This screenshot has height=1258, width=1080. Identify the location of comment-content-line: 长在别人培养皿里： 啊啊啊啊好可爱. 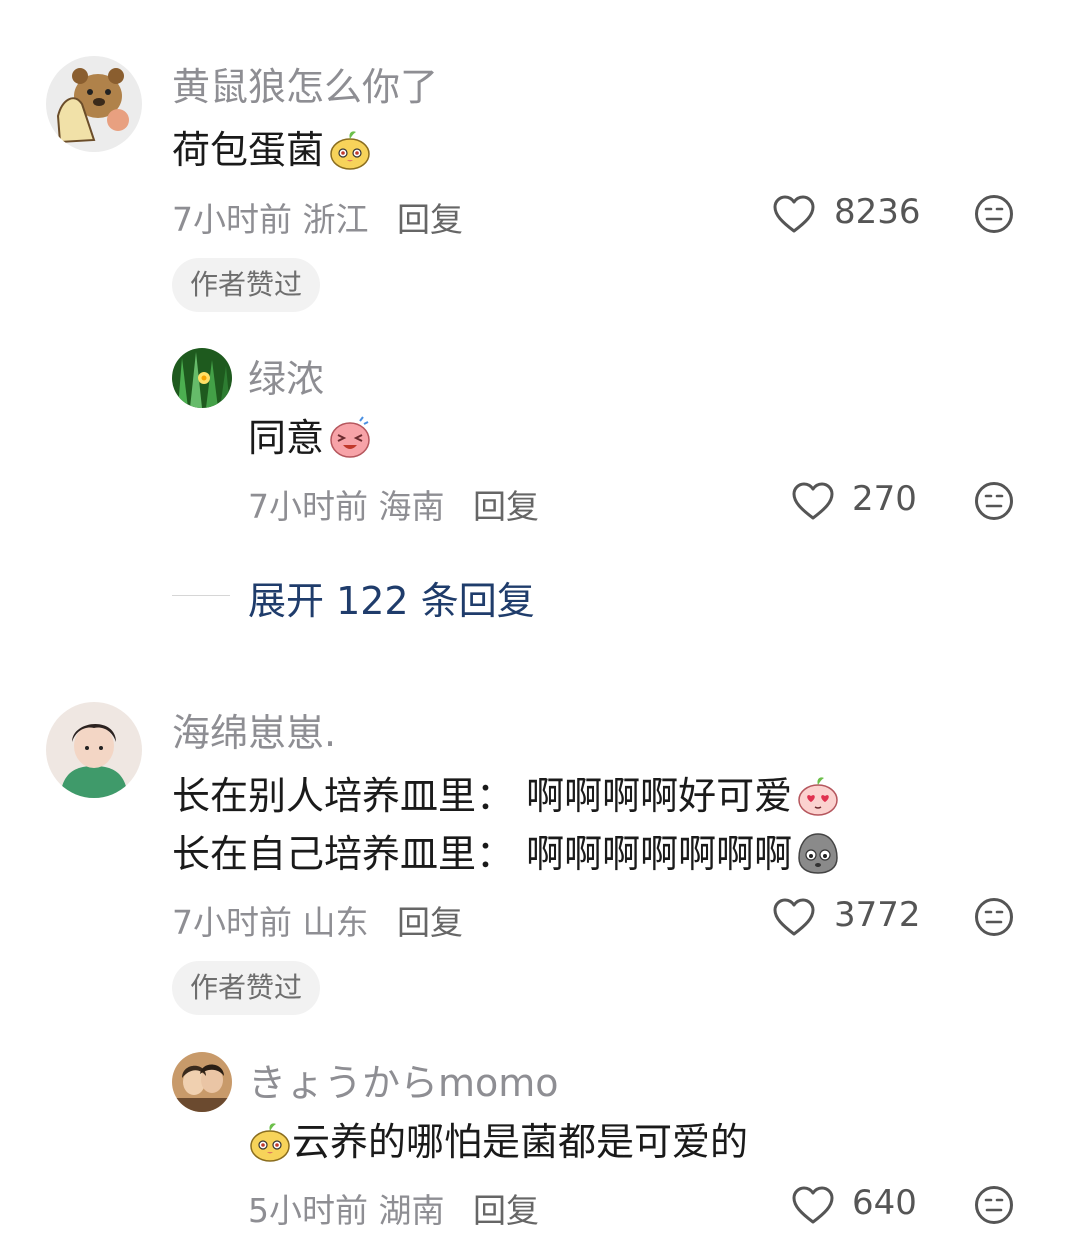
(506, 796).